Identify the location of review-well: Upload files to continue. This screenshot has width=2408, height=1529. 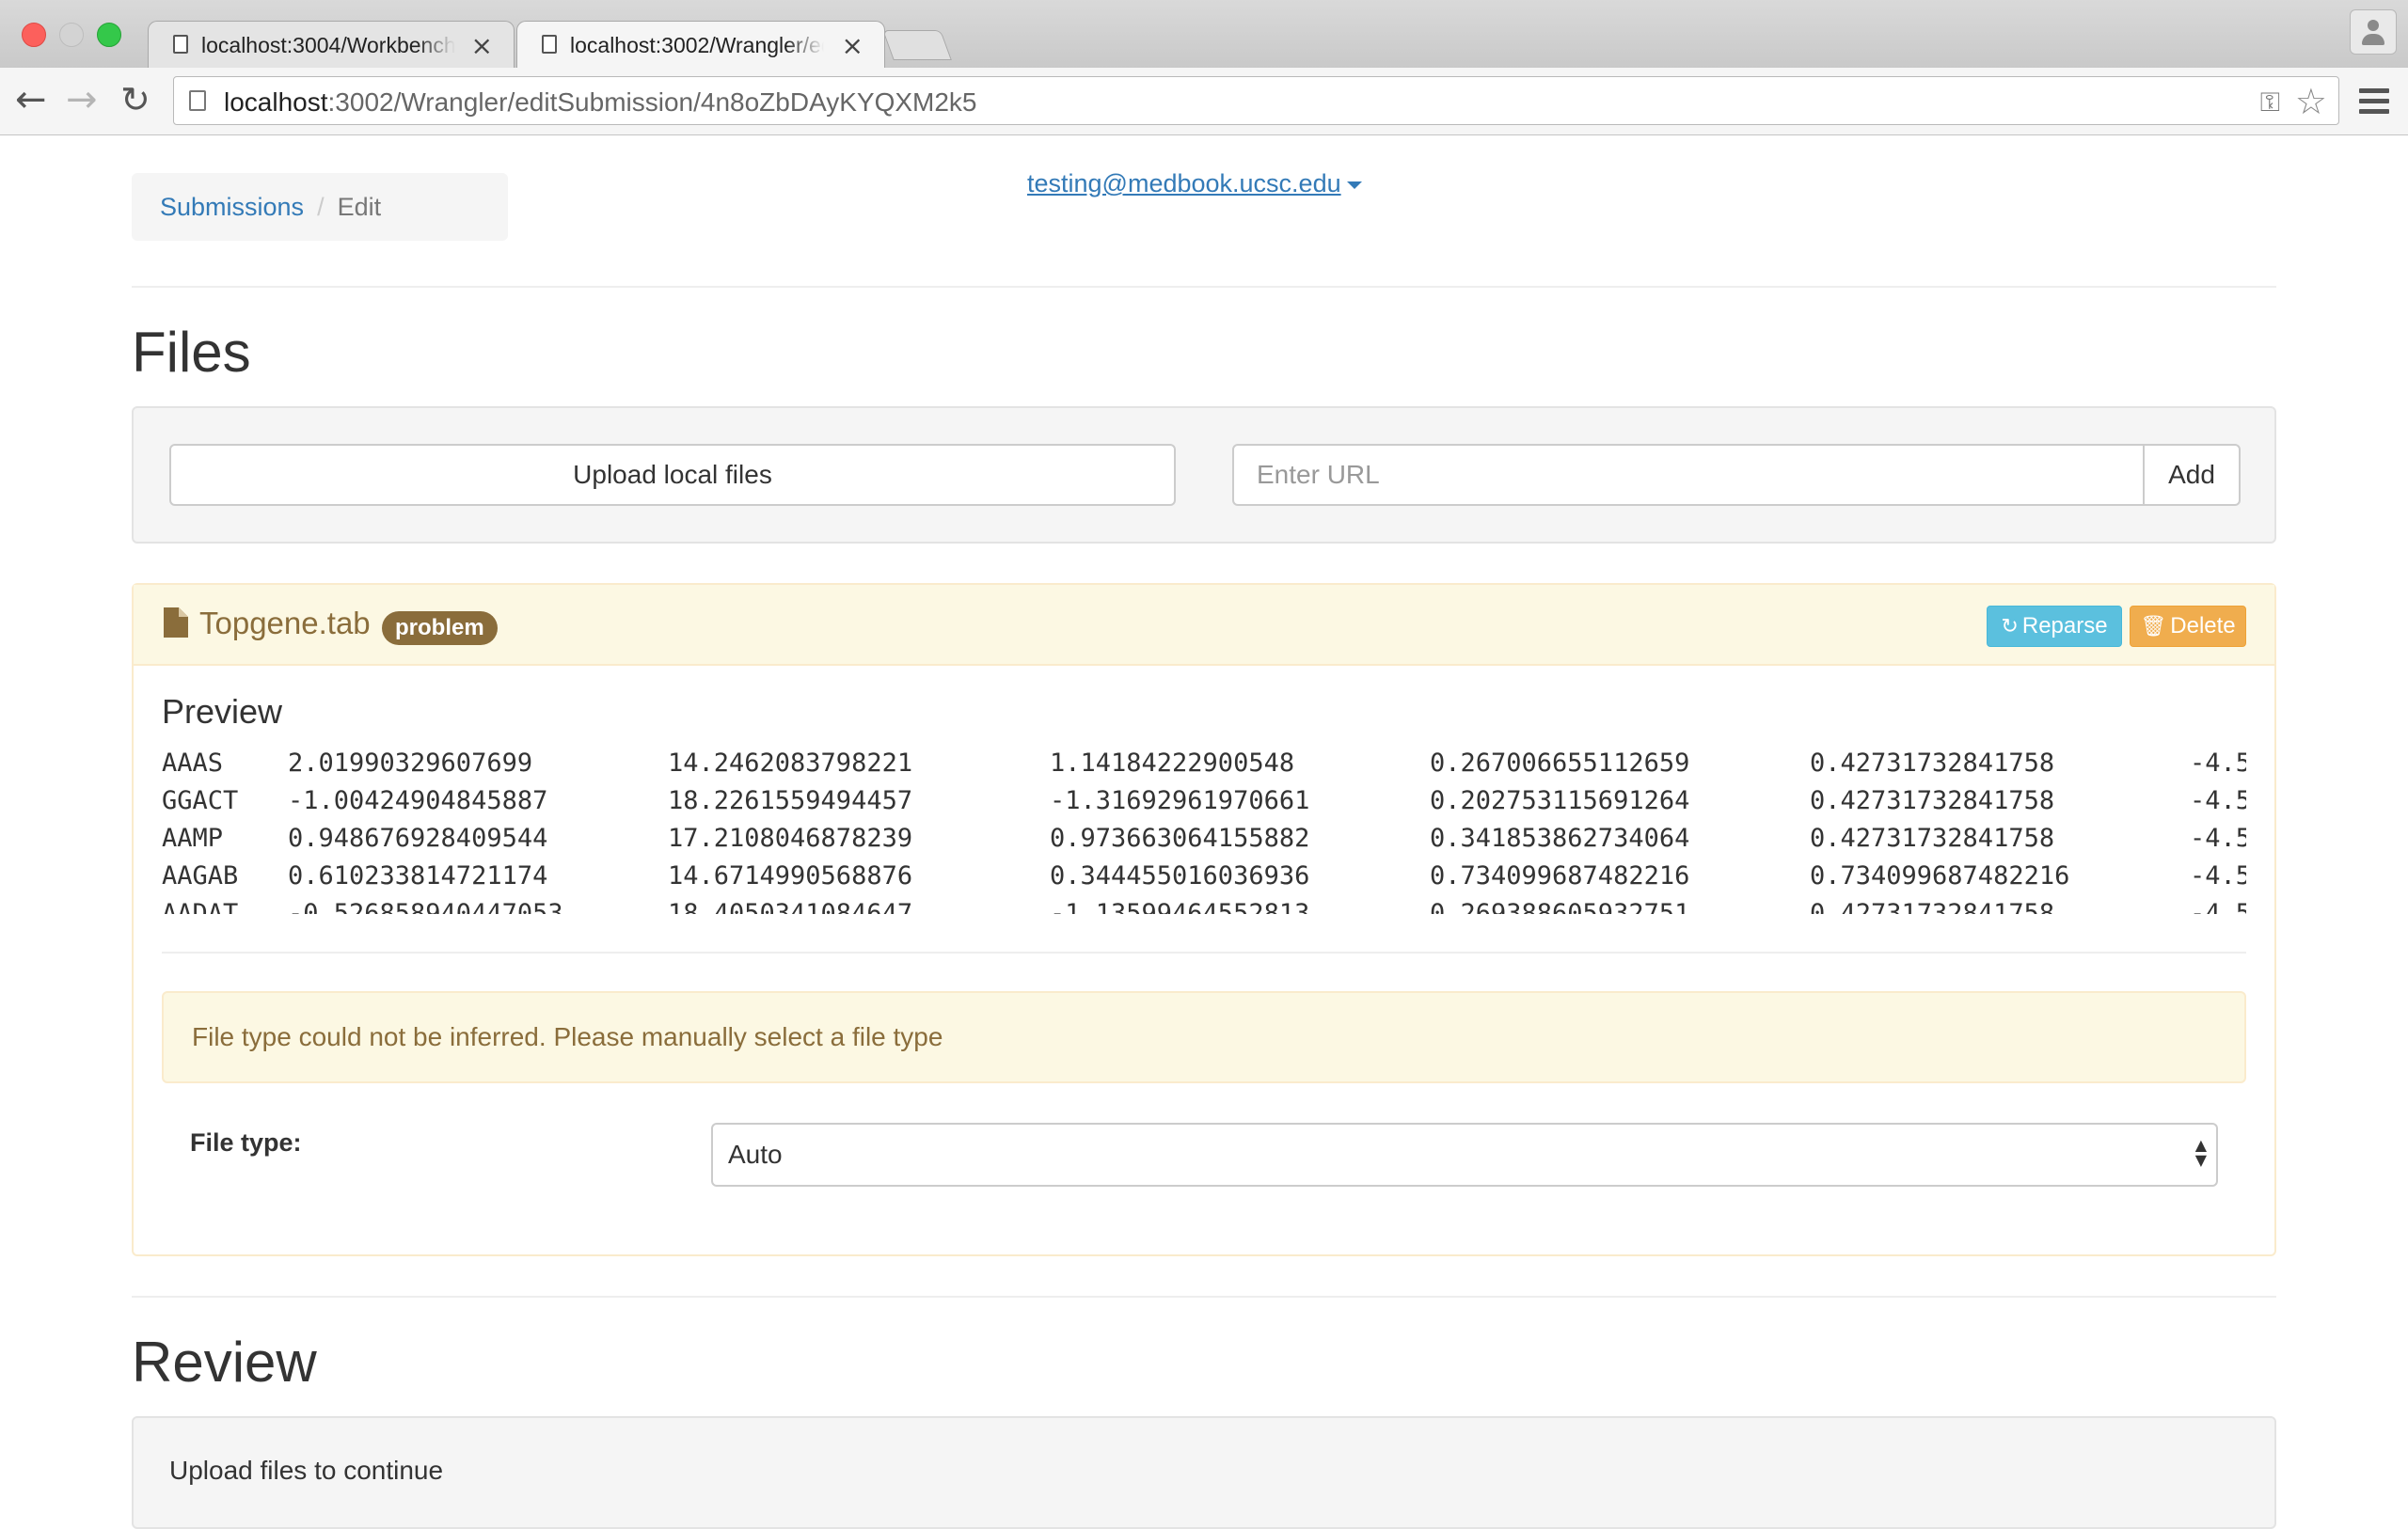
(1204, 1473).